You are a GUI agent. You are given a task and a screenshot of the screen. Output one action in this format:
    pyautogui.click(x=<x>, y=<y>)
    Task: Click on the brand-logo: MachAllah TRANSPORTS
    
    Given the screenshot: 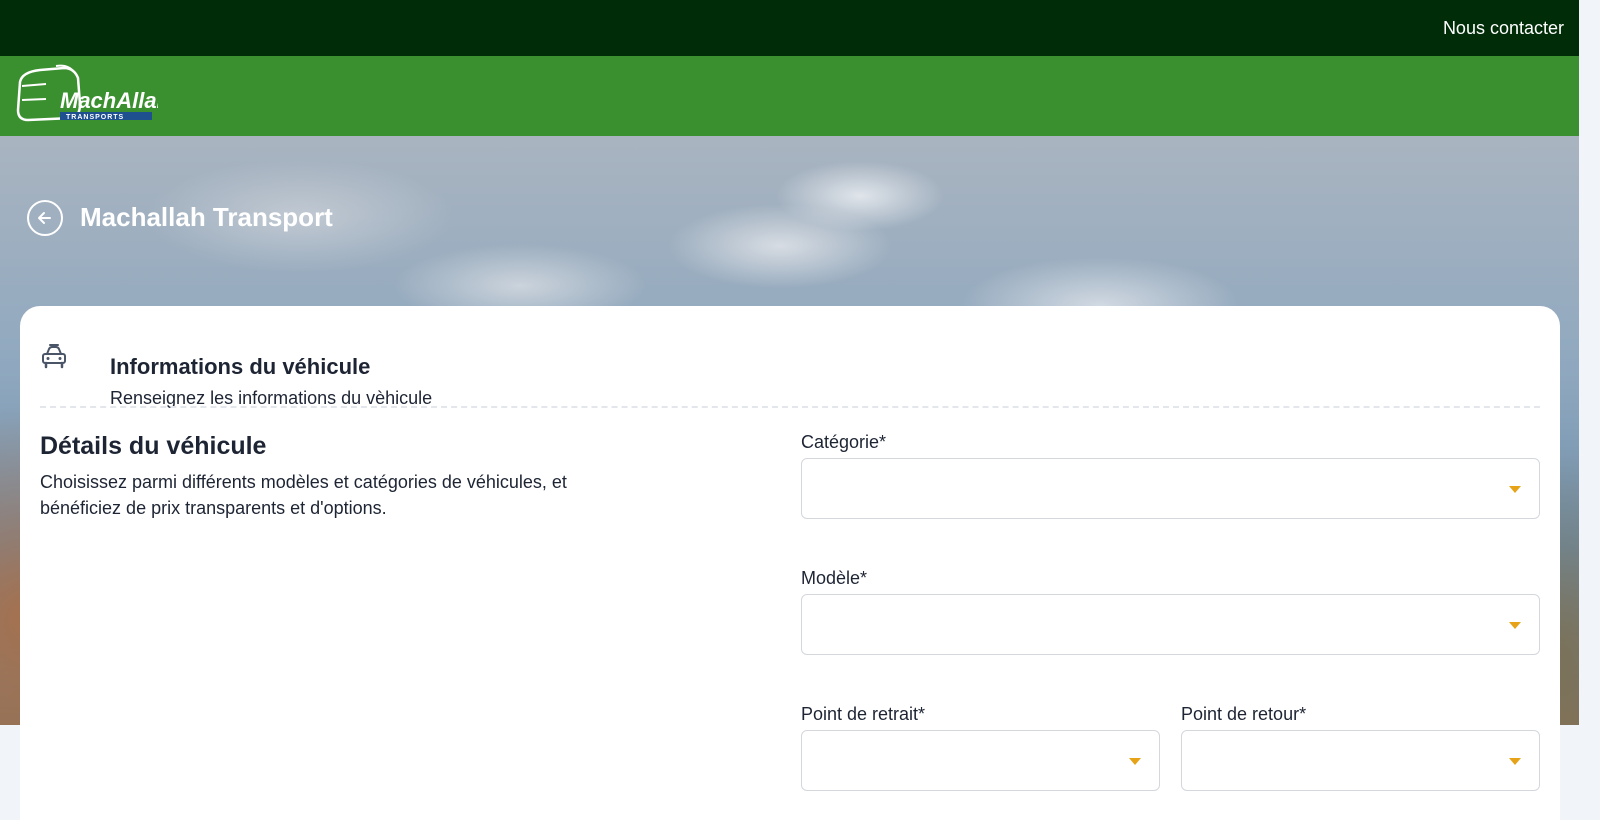 What is the action you would take?
    pyautogui.click(x=93, y=94)
    